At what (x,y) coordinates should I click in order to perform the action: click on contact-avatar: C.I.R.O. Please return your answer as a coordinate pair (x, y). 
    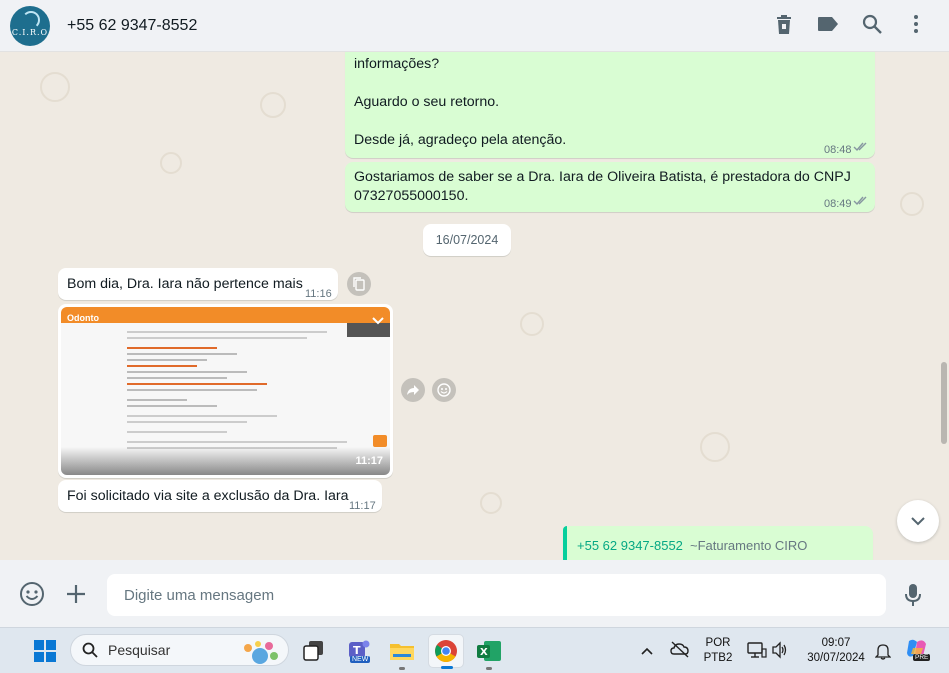
    Looking at the image, I should click on (30, 25).